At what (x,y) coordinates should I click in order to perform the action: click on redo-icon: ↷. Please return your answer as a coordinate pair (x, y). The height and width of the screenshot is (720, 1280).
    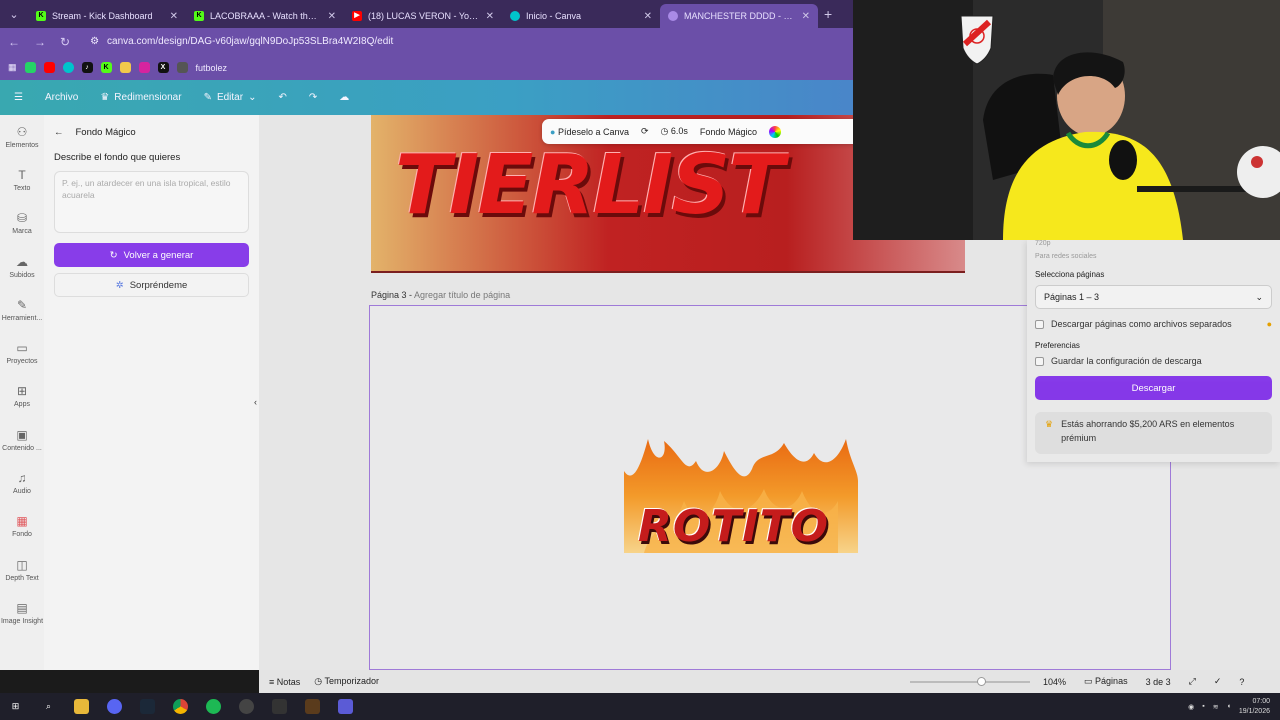
    Looking at the image, I should click on (313, 97).